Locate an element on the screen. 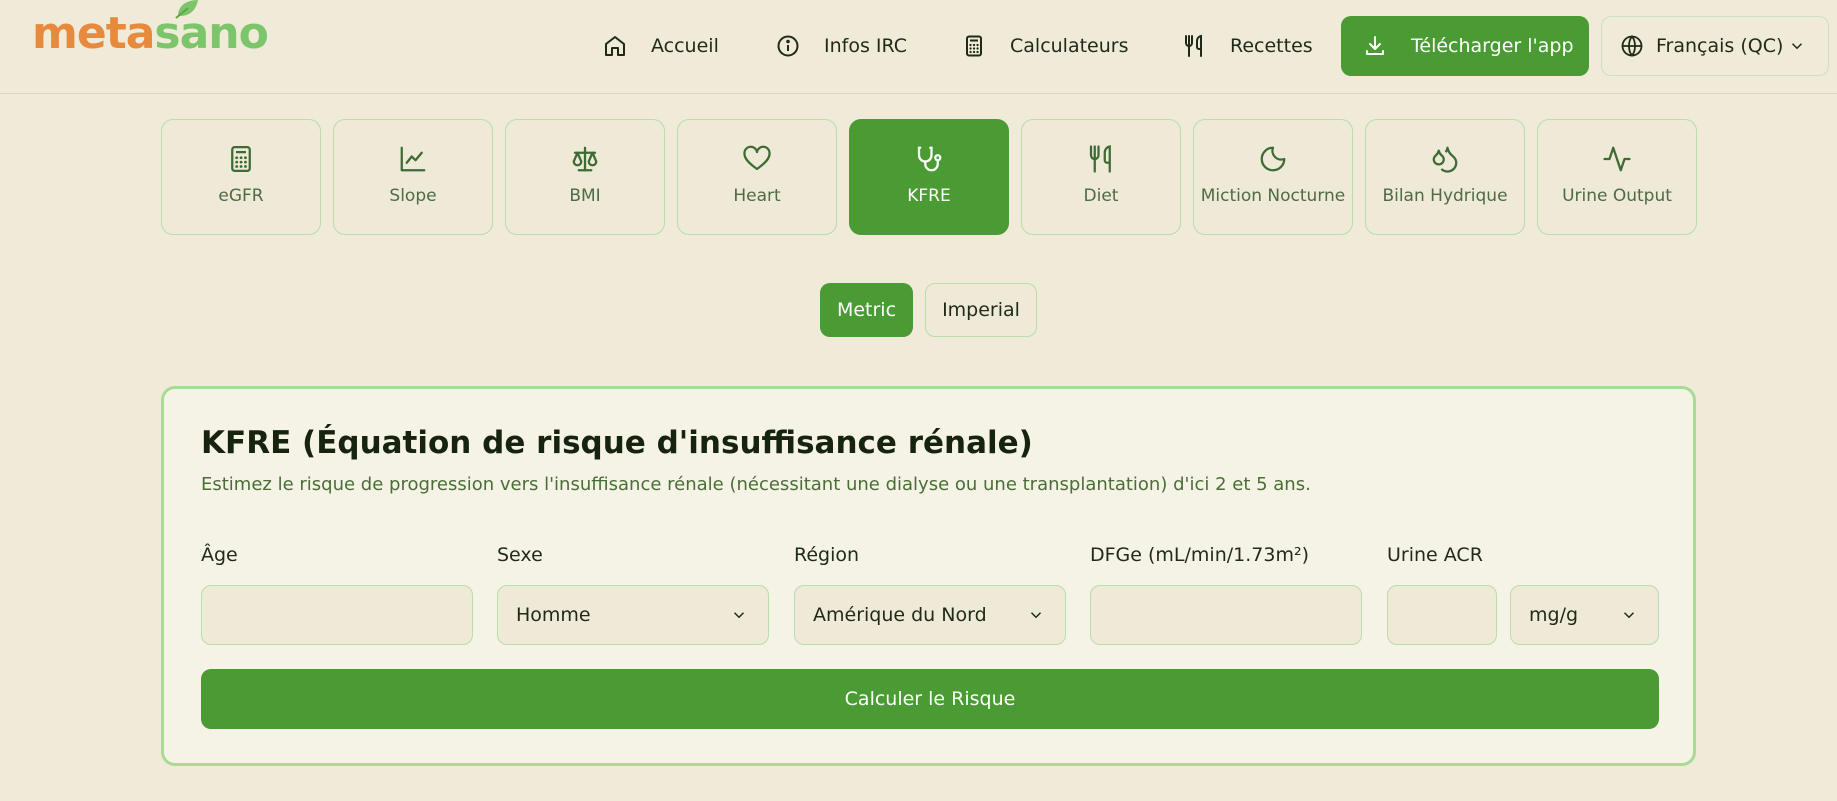  acr-unit-select: mg/g is located at coordinates (1584, 615).